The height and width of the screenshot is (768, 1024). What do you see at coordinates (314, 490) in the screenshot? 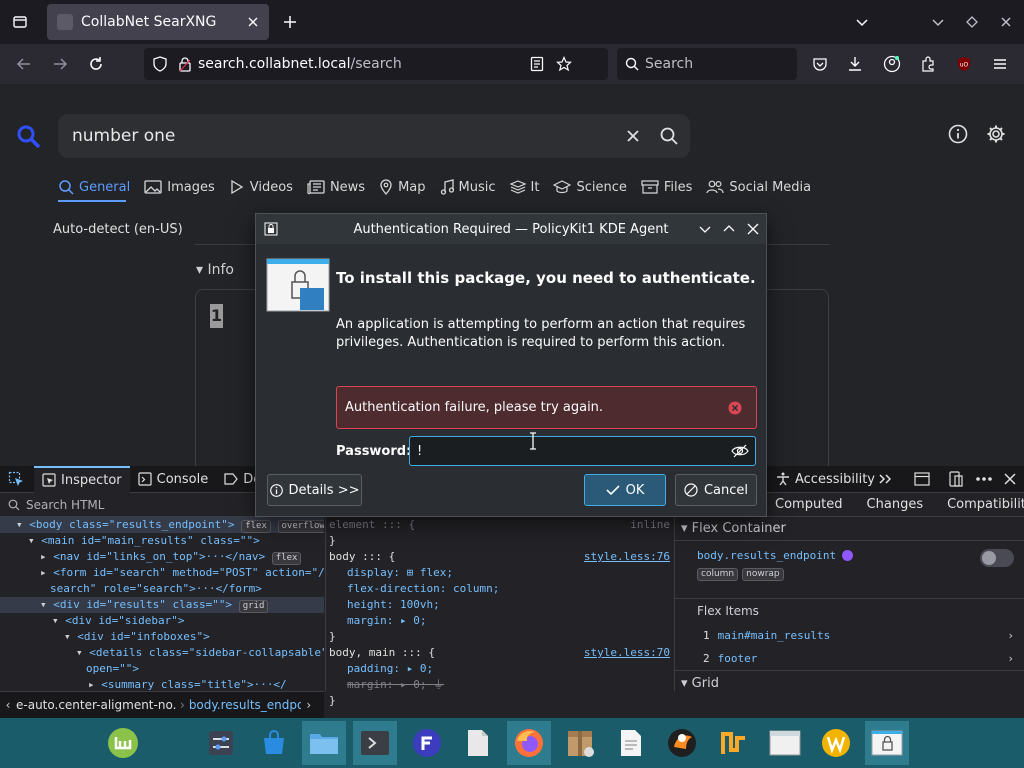
I see `details-button: Details >>` at bounding box center [314, 490].